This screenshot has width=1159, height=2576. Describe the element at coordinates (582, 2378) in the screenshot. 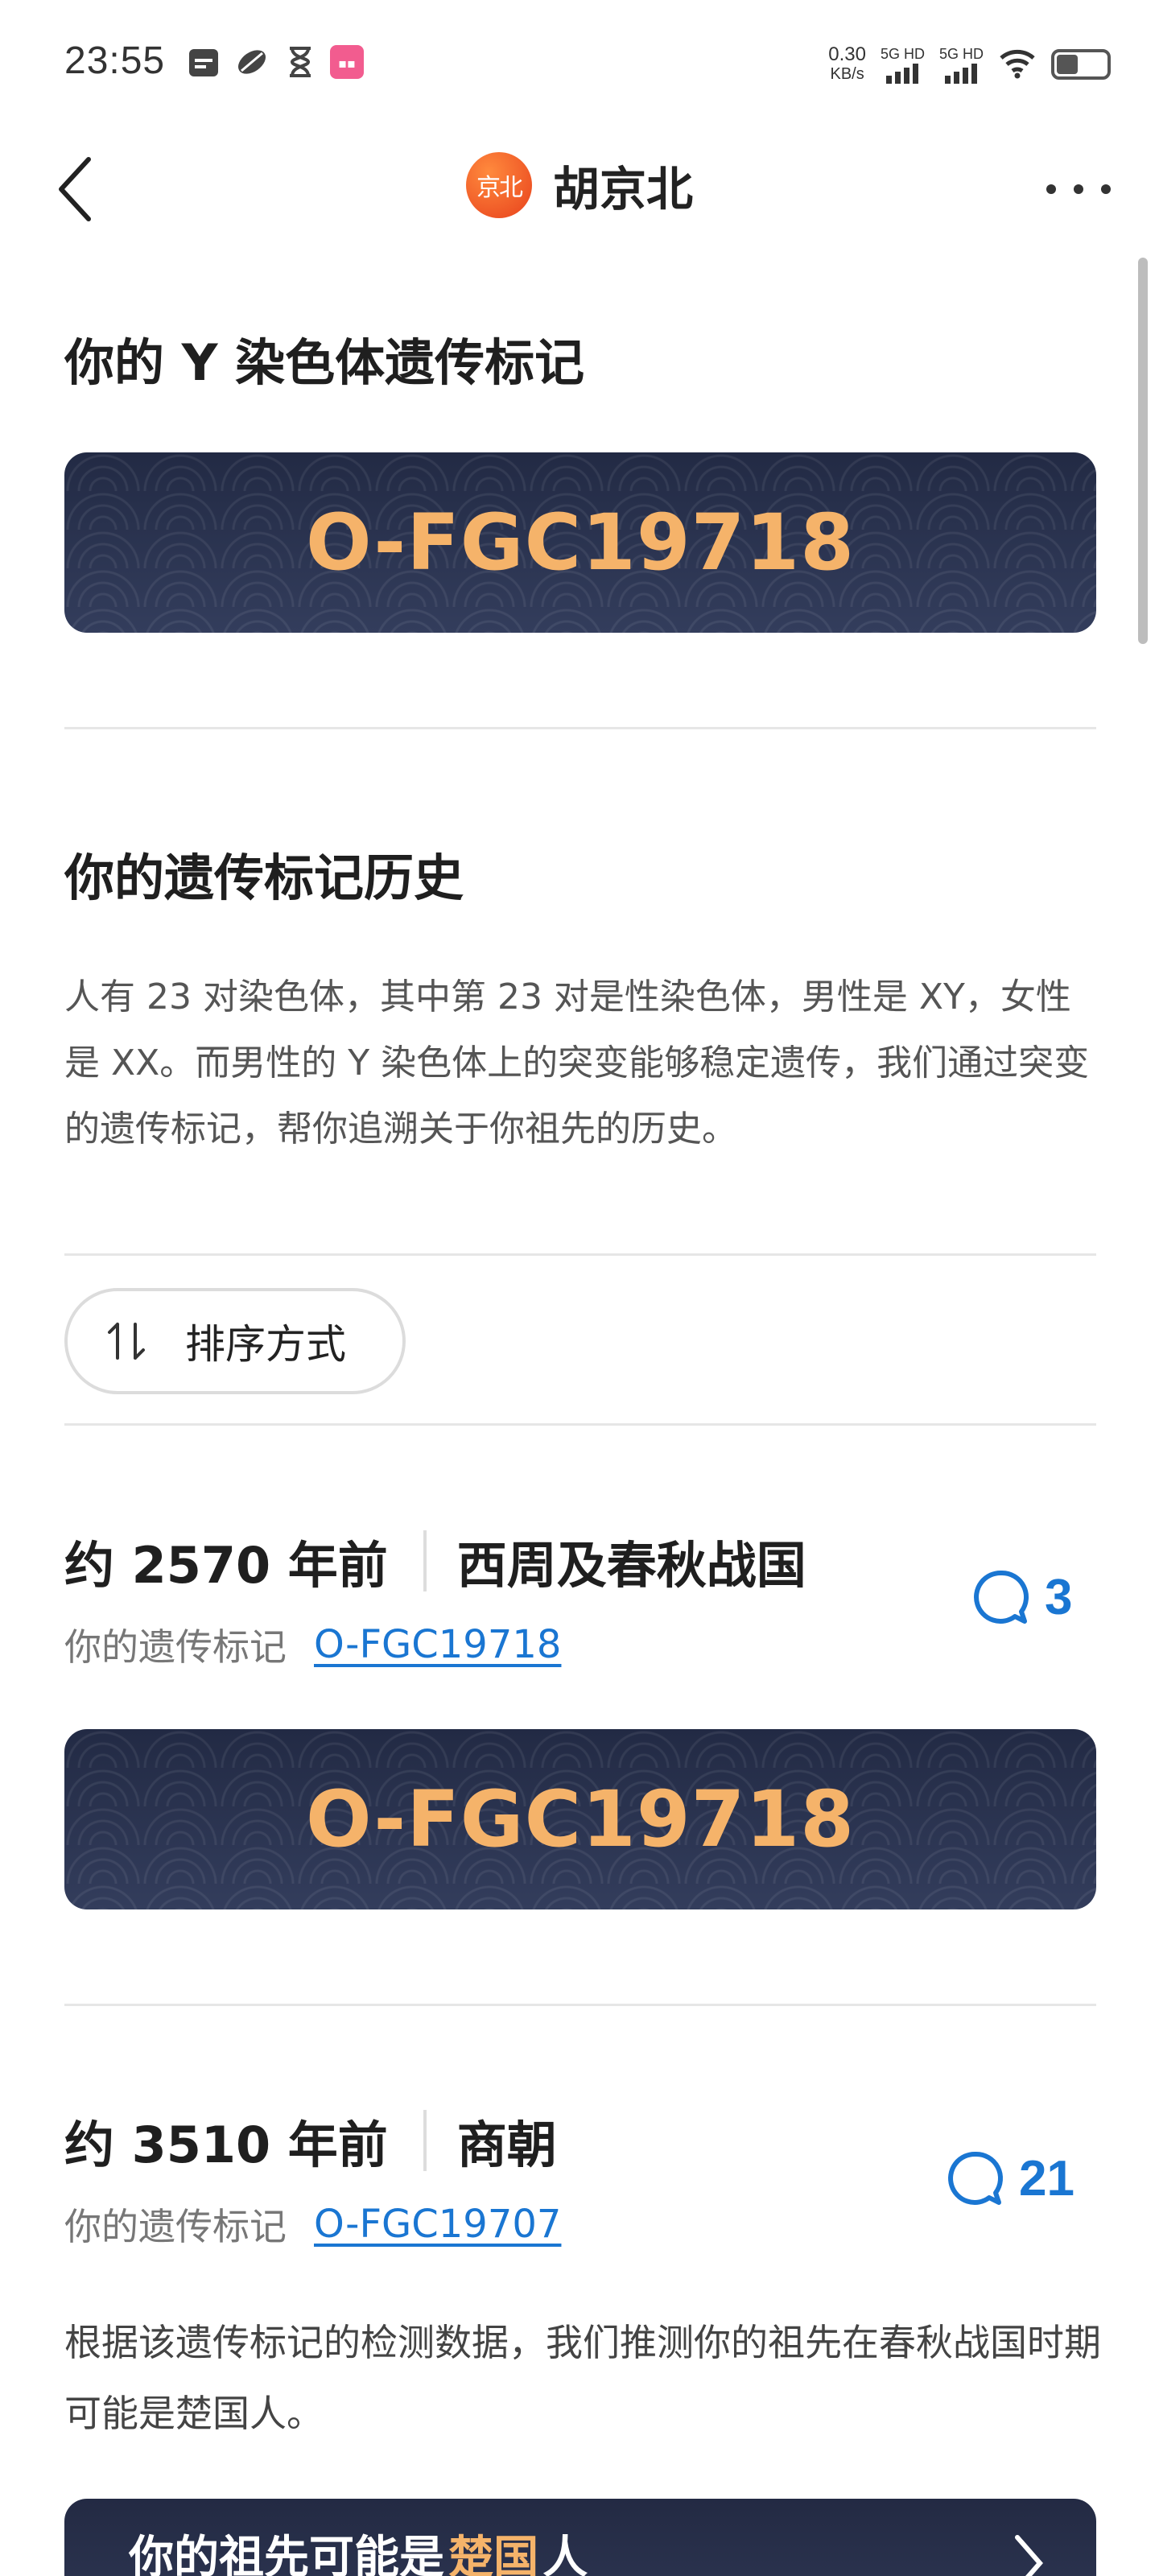

I see `timeline-description: 根据该遗传标记的检测数据，我们推测你的祖先在春秋战国时期可能是楚国人。` at that location.